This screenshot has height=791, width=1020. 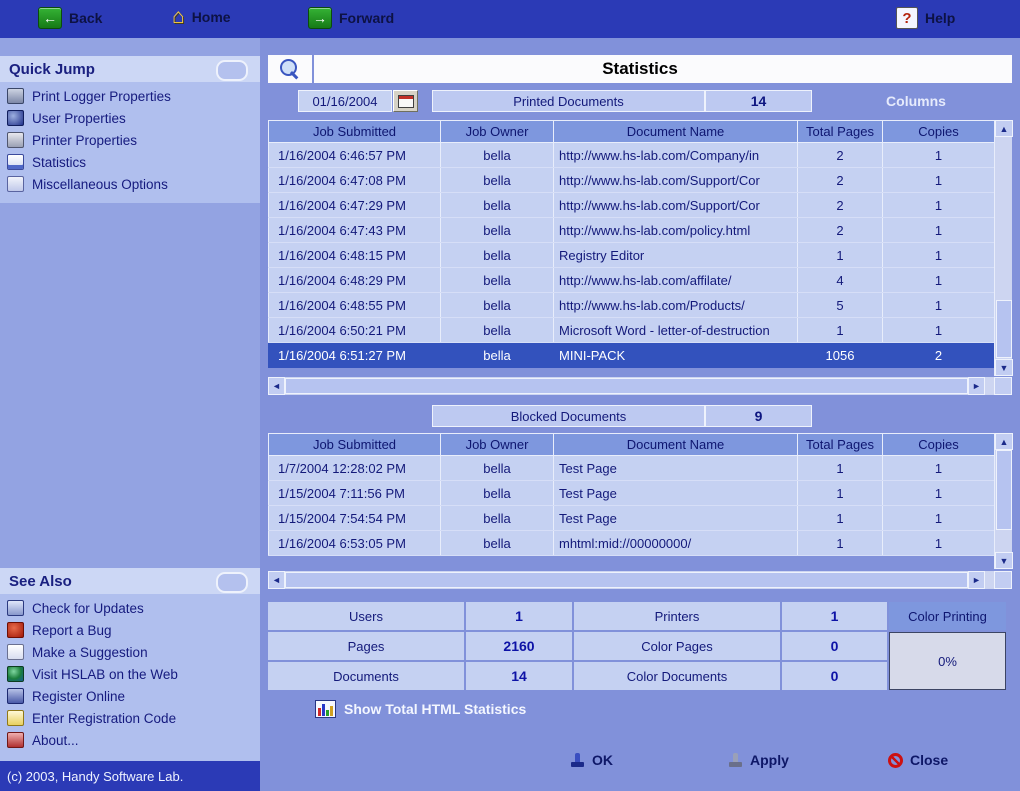 What do you see at coordinates (130, 652) in the screenshot?
I see `sidebar-item-make-a-suggestion: Make a Suggestion` at bounding box center [130, 652].